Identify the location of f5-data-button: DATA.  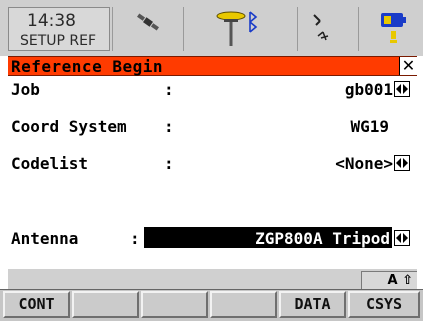
(312, 304).